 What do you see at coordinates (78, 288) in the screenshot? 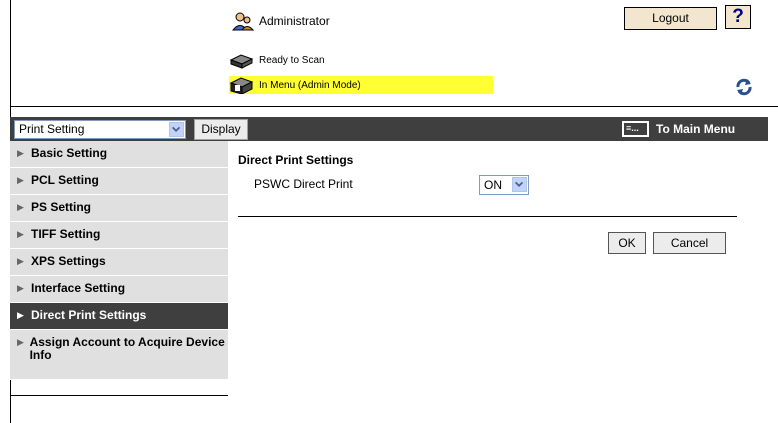
I see `sidebar-item-label: Interface Setting` at bounding box center [78, 288].